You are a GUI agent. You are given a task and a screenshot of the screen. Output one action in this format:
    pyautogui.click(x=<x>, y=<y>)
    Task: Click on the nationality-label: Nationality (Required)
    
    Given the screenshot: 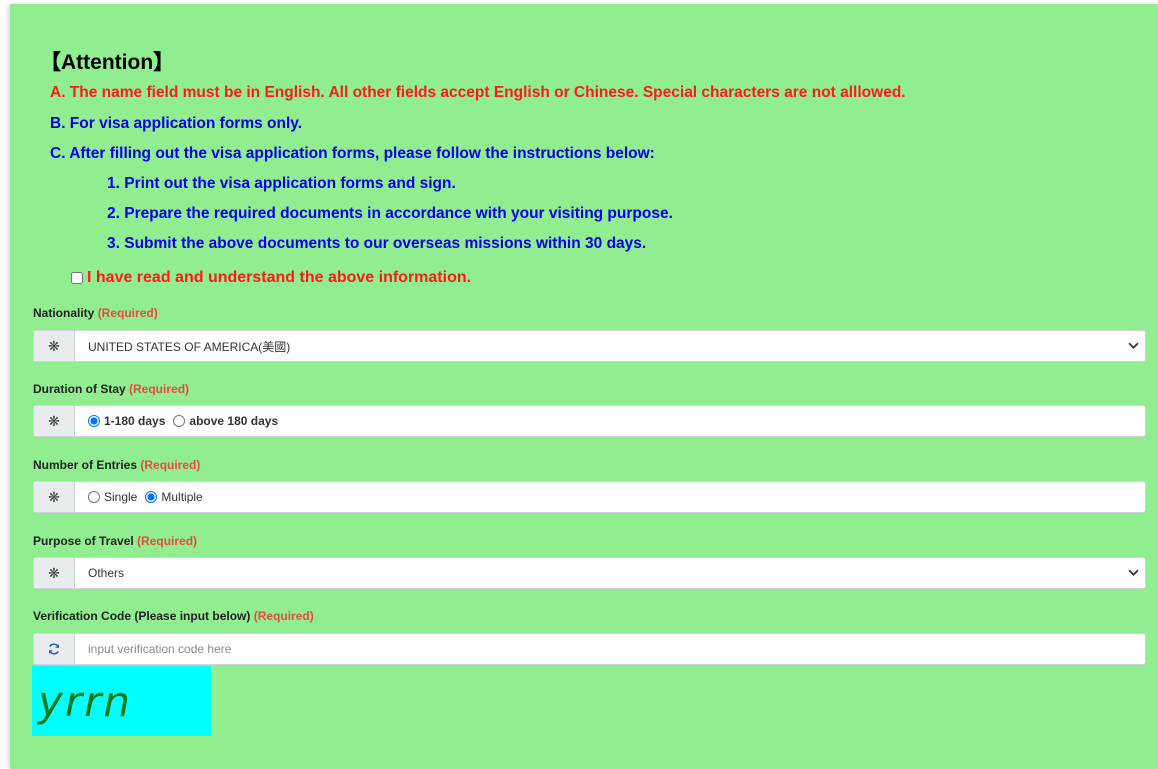 What is the action you would take?
    pyautogui.click(x=95, y=313)
    